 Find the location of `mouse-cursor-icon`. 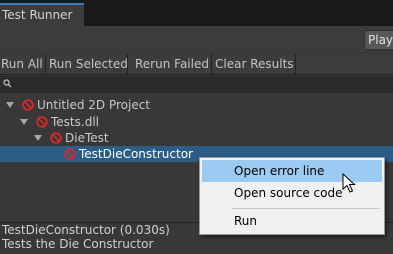

mouse-cursor-icon is located at coordinates (349, 183).